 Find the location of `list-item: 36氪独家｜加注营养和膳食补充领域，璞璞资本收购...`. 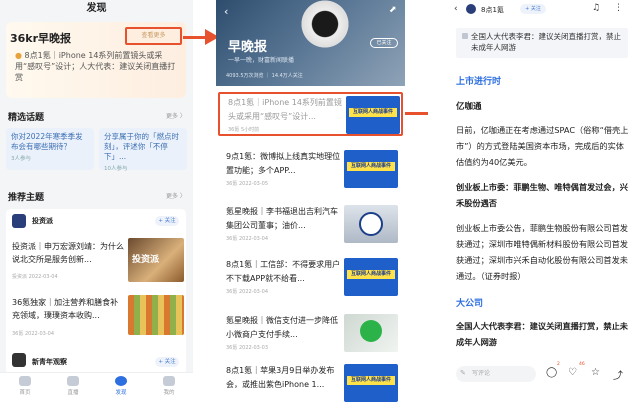

list-item: 36氪独家｜加注营养和膳食补充领域，璞璞资本收购... is located at coordinates (68, 309).